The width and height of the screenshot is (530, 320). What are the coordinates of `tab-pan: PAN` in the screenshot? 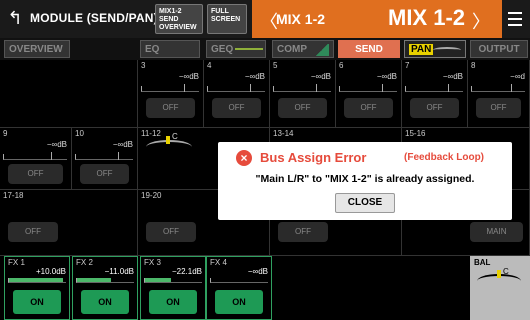 It's located at (435, 49).